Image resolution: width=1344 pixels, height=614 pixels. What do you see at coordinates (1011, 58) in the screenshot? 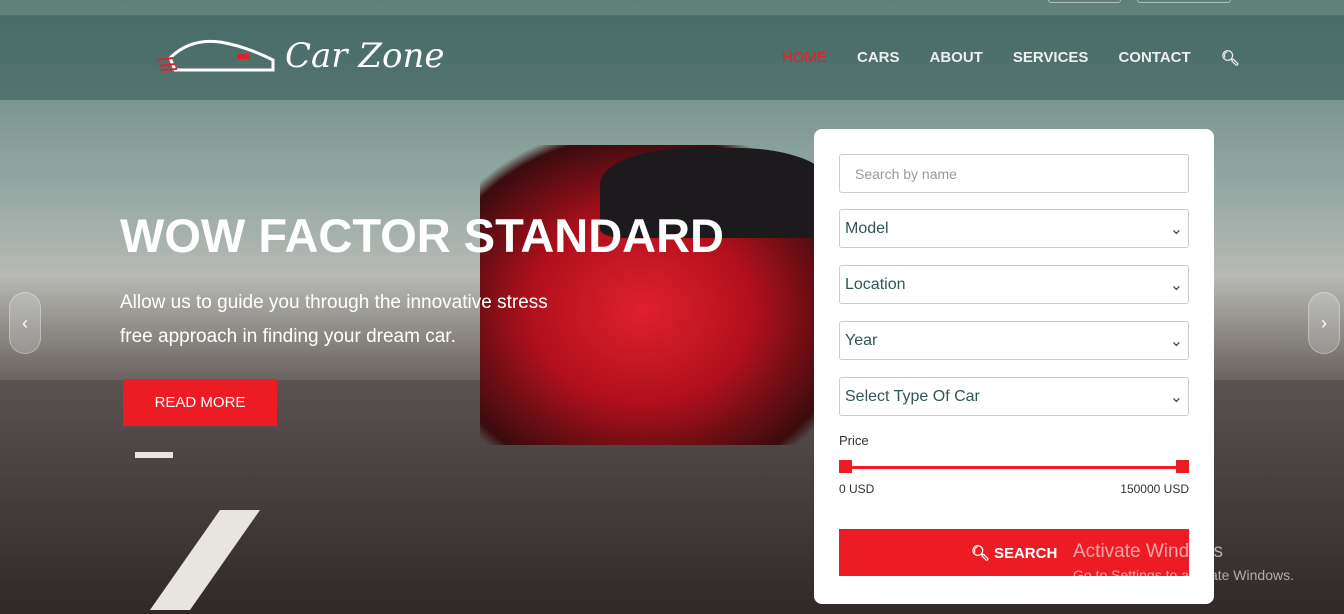
I see `main-nav: HOME CARS ABOUT SERVICES CONTACT 🔍︎` at bounding box center [1011, 58].